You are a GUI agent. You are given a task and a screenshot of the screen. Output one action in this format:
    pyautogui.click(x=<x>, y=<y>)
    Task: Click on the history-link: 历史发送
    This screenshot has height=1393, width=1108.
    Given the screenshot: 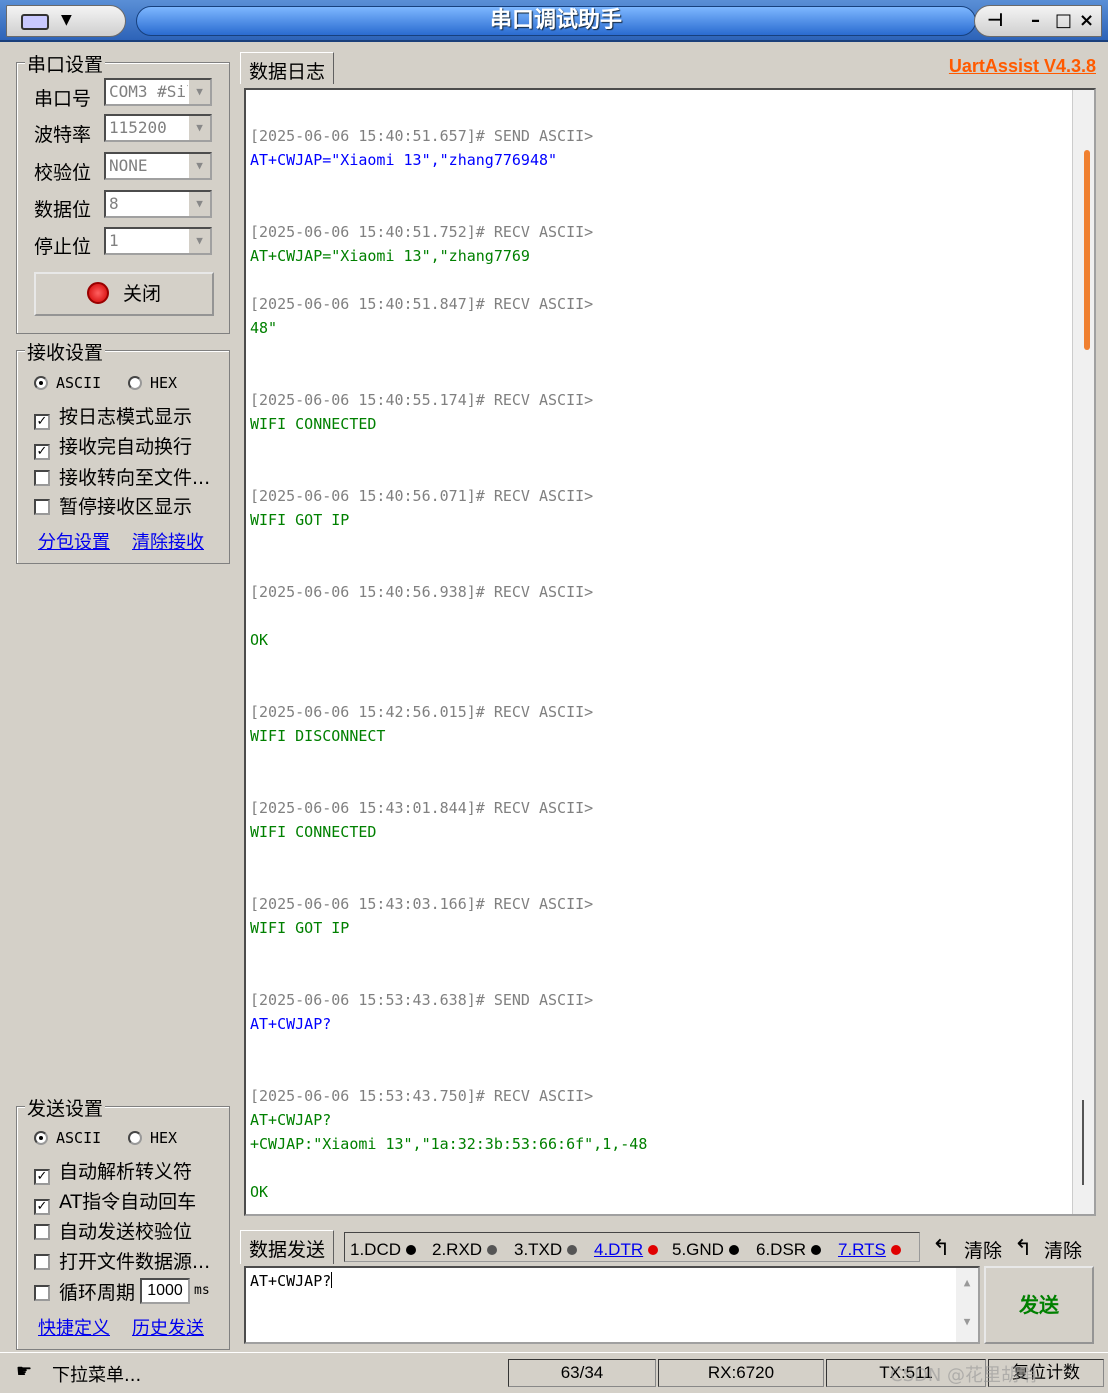 What is the action you would take?
    pyautogui.click(x=168, y=1327)
    